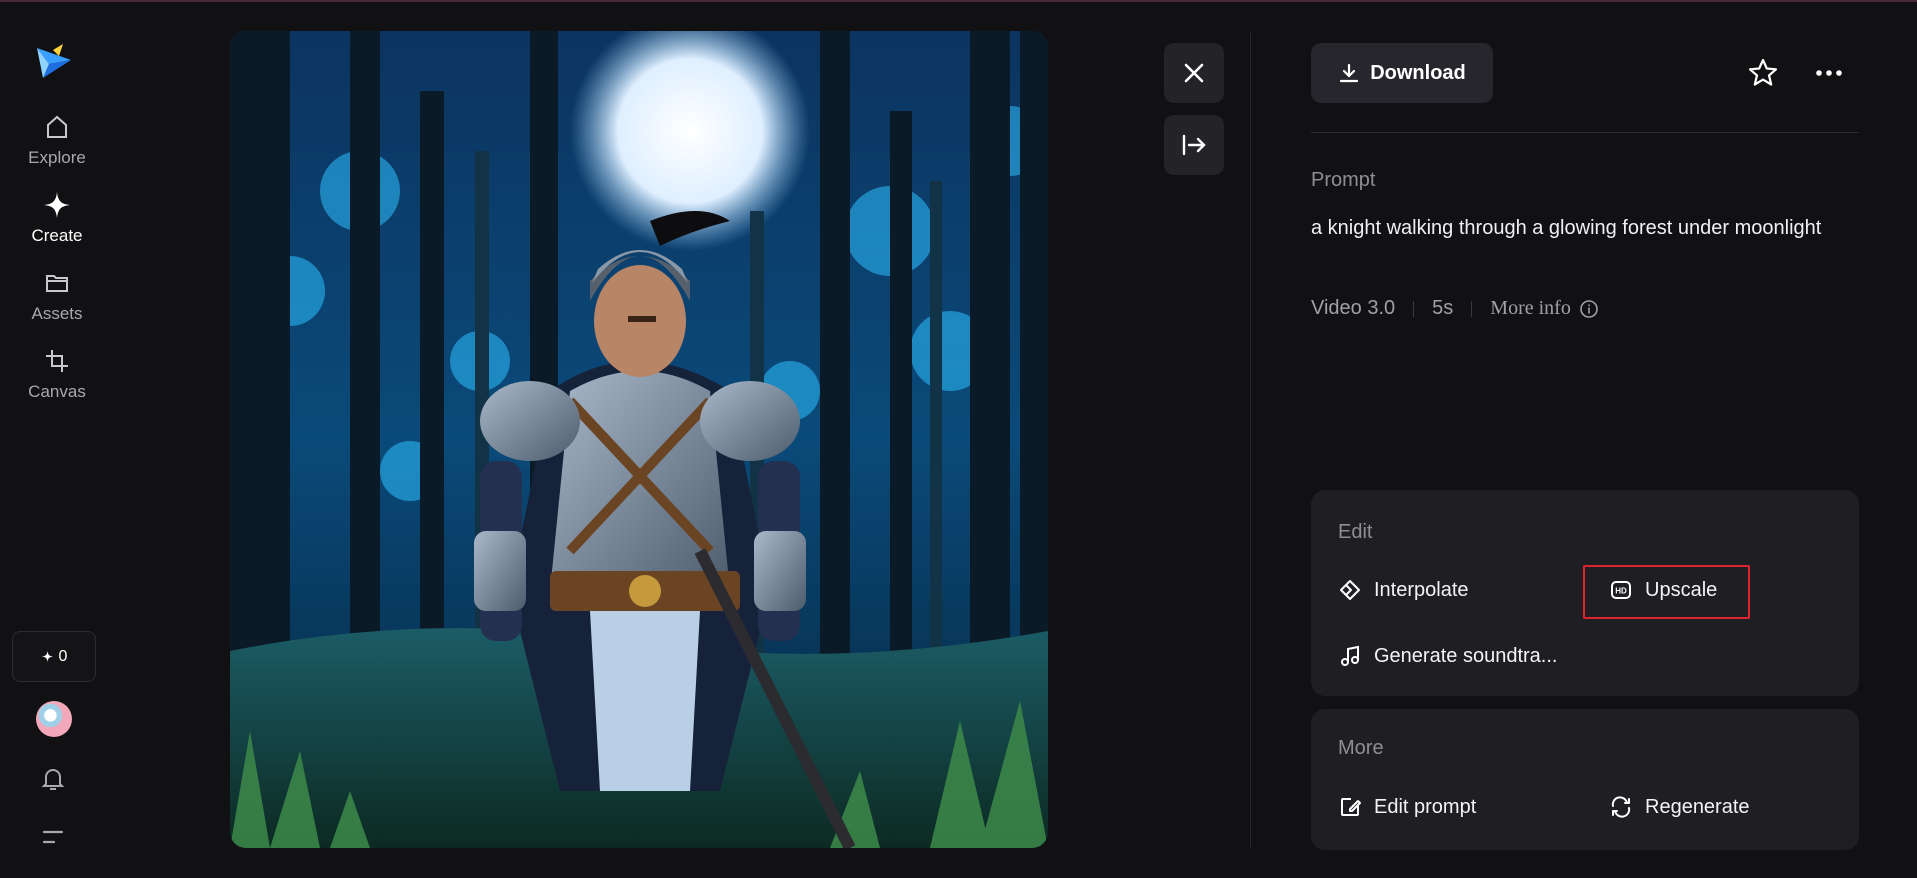 Image resolution: width=1917 pixels, height=878 pixels. I want to click on sparkle-icon, so click(57, 205).